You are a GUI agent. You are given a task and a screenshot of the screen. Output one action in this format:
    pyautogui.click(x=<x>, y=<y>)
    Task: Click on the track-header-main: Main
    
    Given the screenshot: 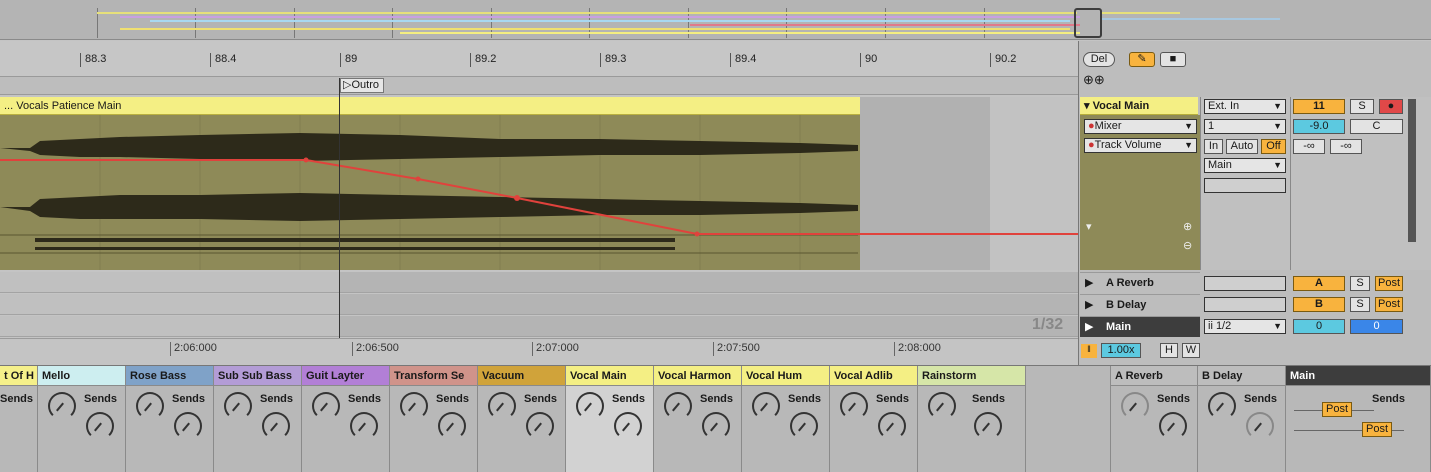 What is the action you would take?
    pyautogui.click(x=1140, y=326)
    